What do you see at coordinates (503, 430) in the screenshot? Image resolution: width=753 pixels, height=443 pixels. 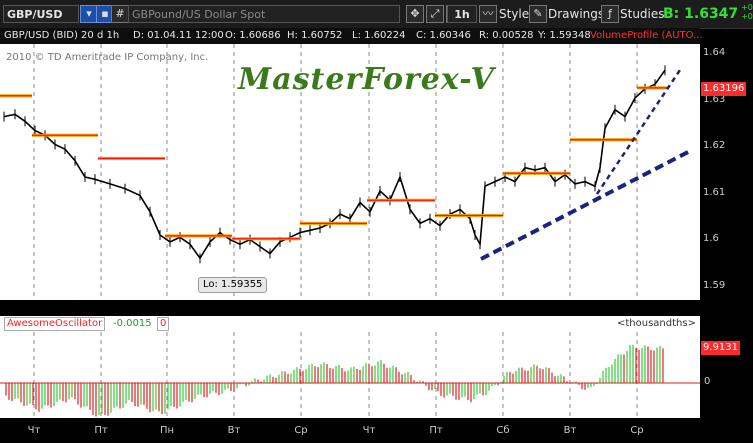 I see `day-label: Сб` at bounding box center [503, 430].